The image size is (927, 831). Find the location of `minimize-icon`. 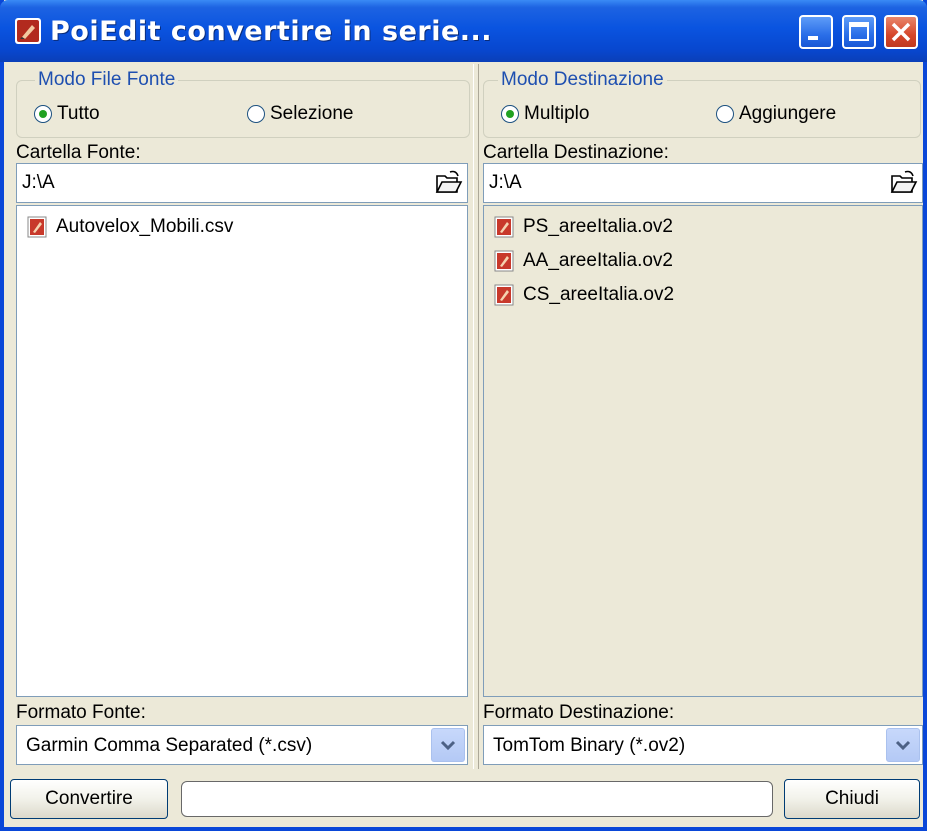

minimize-icon is located at coordinates (813, 38).